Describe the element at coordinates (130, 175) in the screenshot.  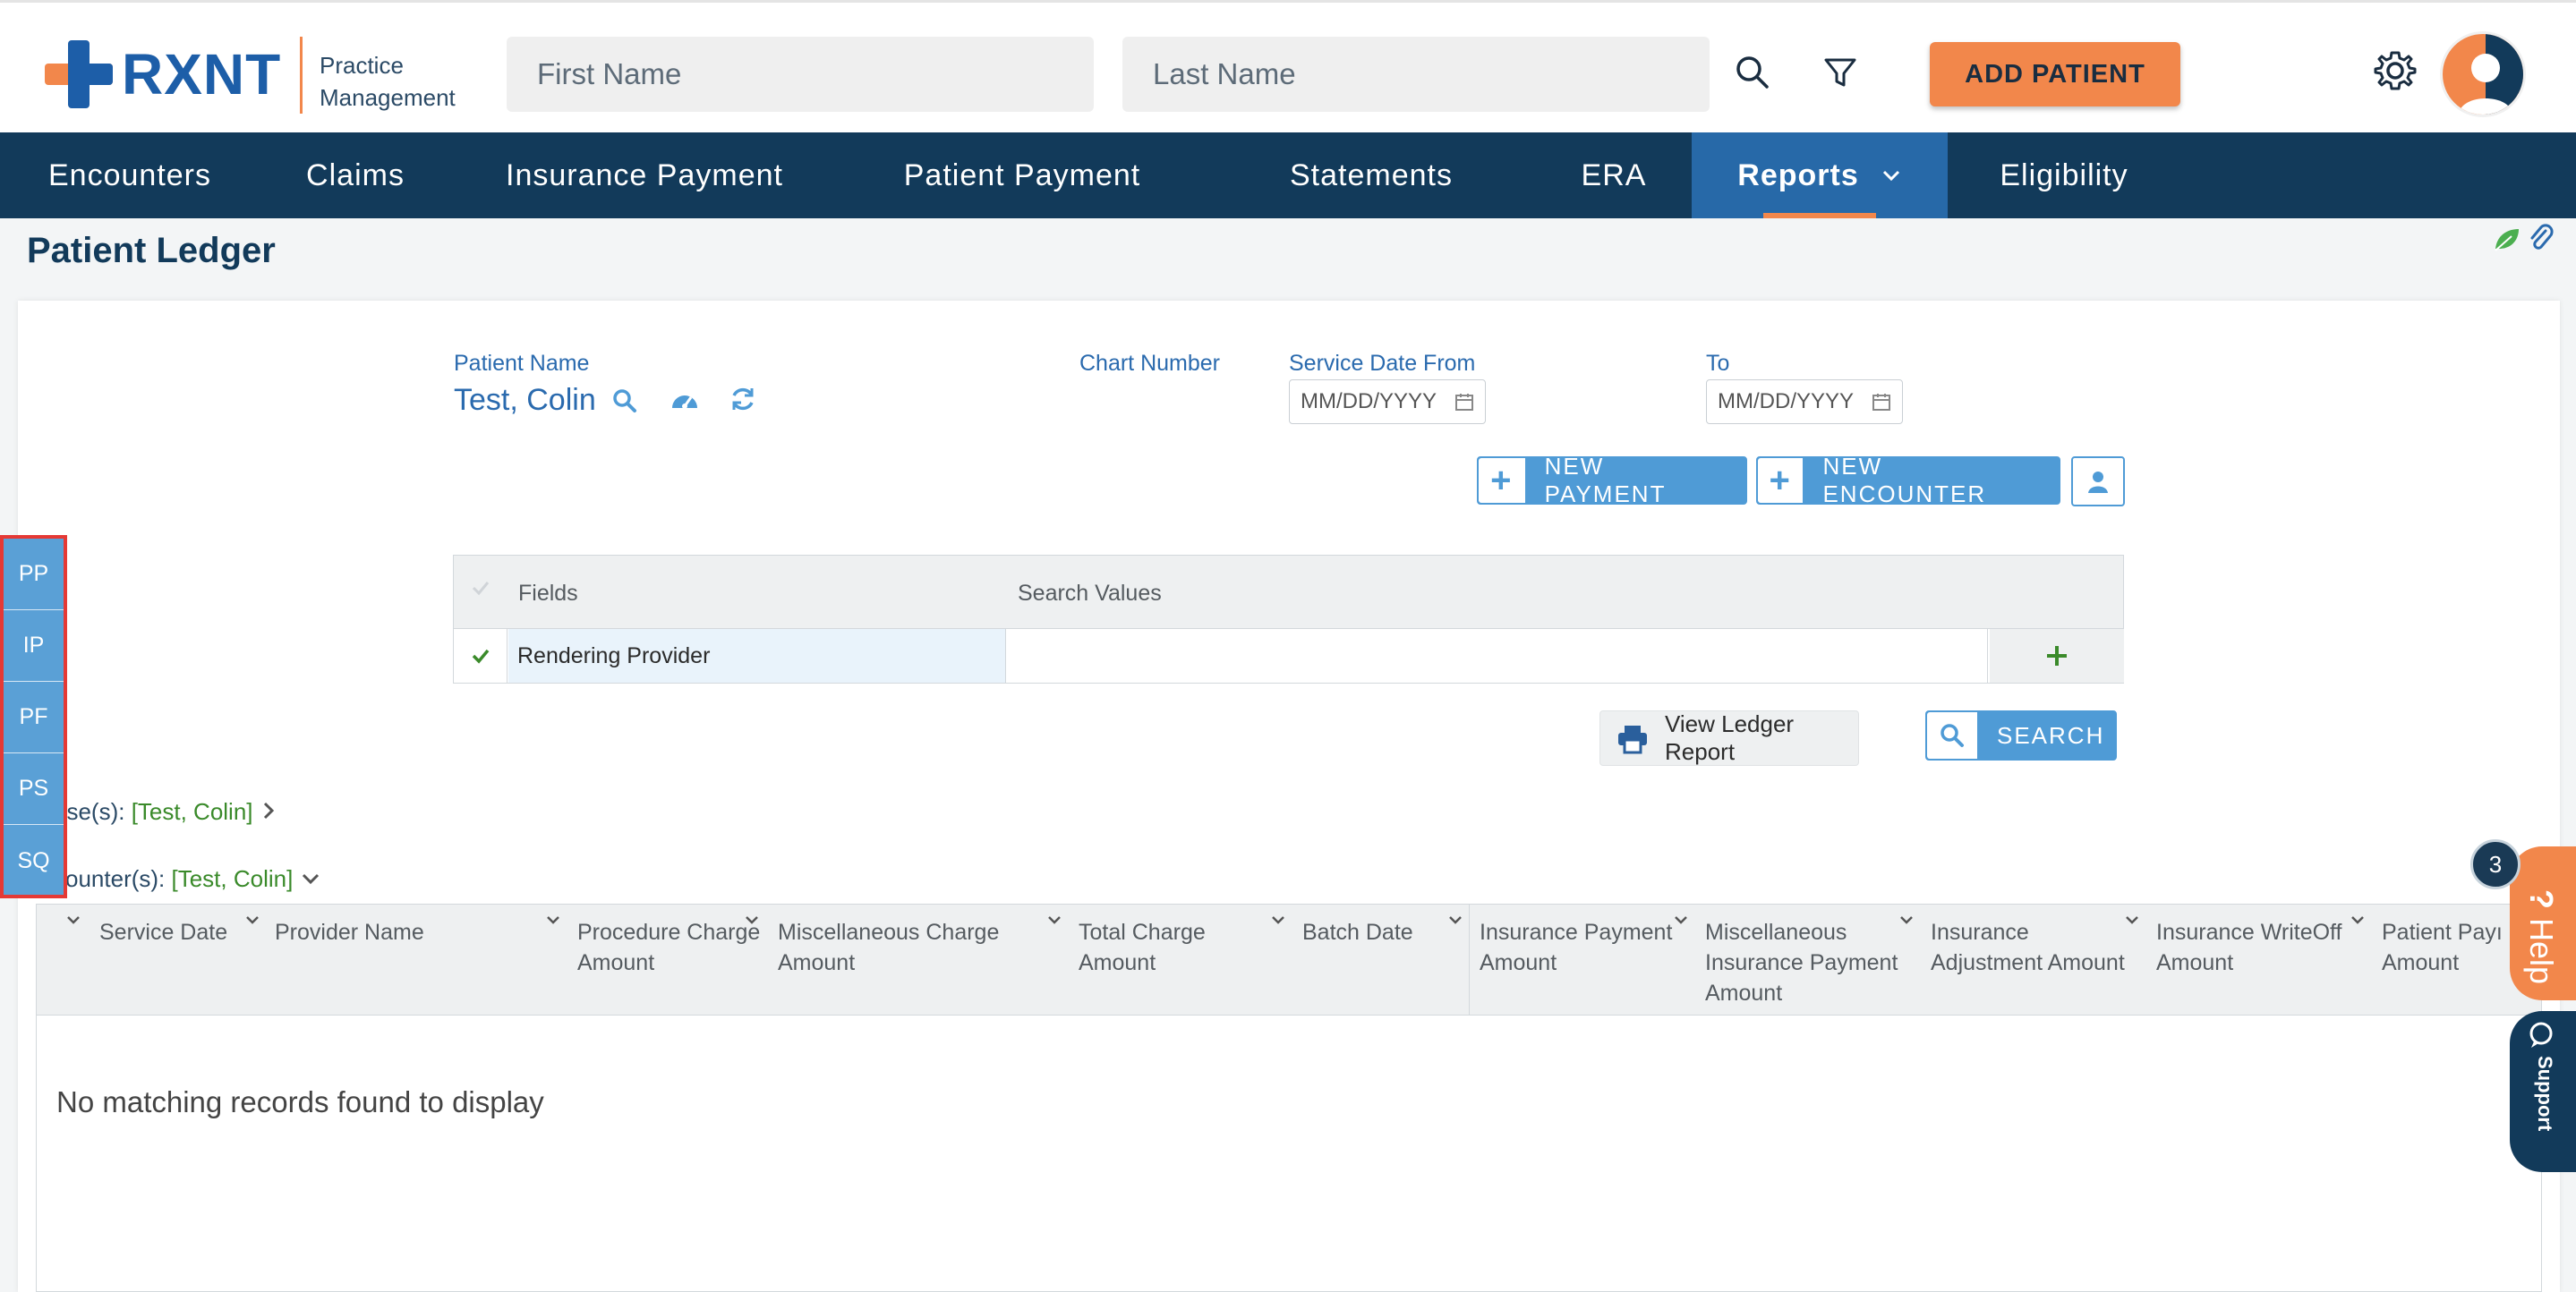
I see `nav-encounters: Encounters` at that location.